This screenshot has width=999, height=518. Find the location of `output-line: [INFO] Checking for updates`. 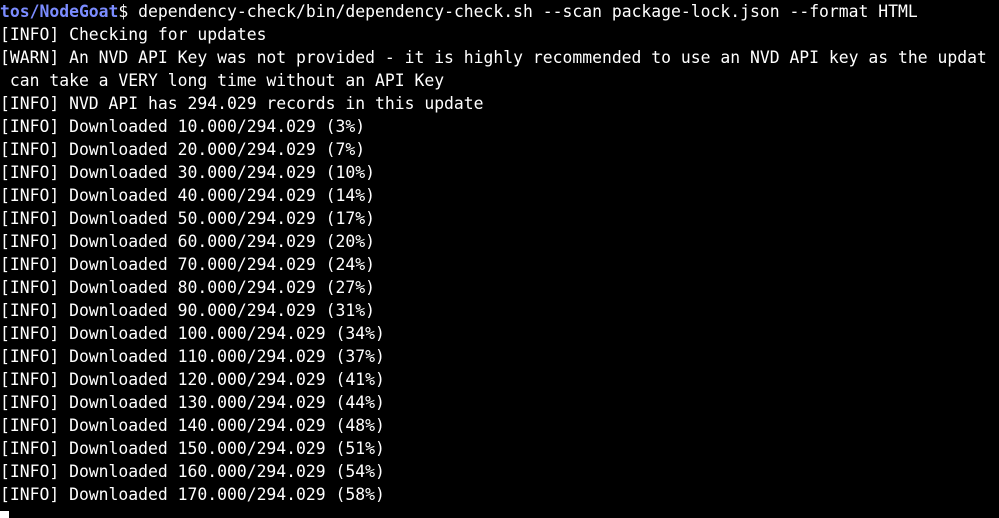

output-line: [INFO] Checking for updates is located at coordinates (133, 34).